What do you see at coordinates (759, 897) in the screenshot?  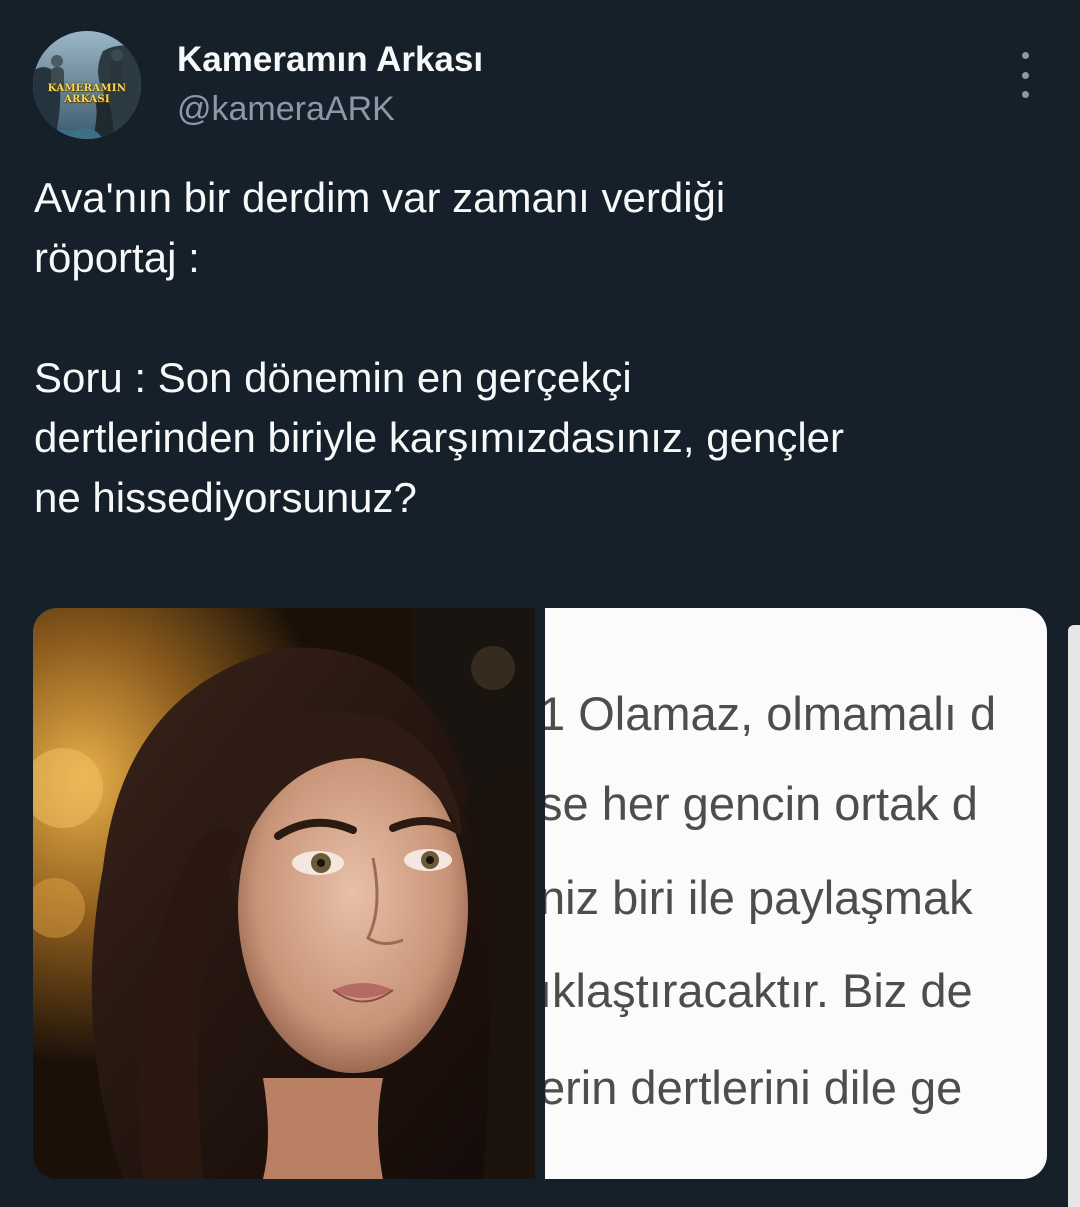 I see `doc-text-line: niz biri ile paylaşmak` at bounding box center [759, 897].